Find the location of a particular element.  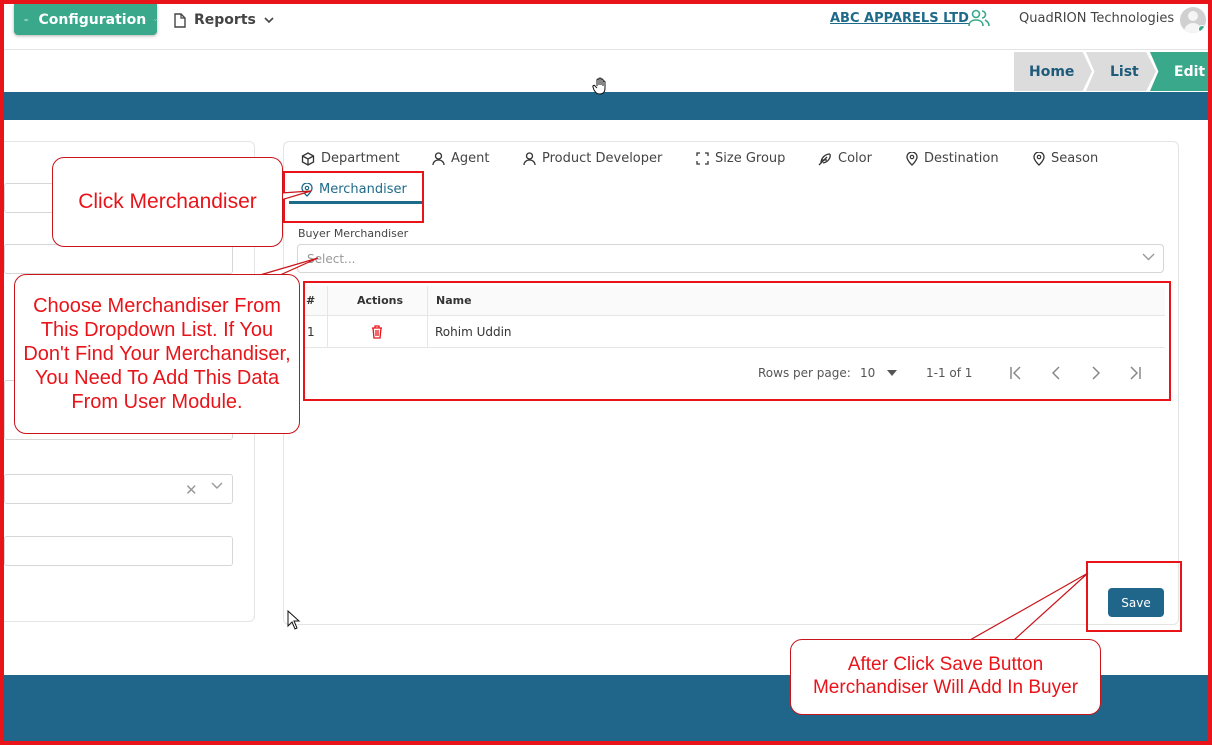

hand-cursor-icon is located at coordinates (599, 86).